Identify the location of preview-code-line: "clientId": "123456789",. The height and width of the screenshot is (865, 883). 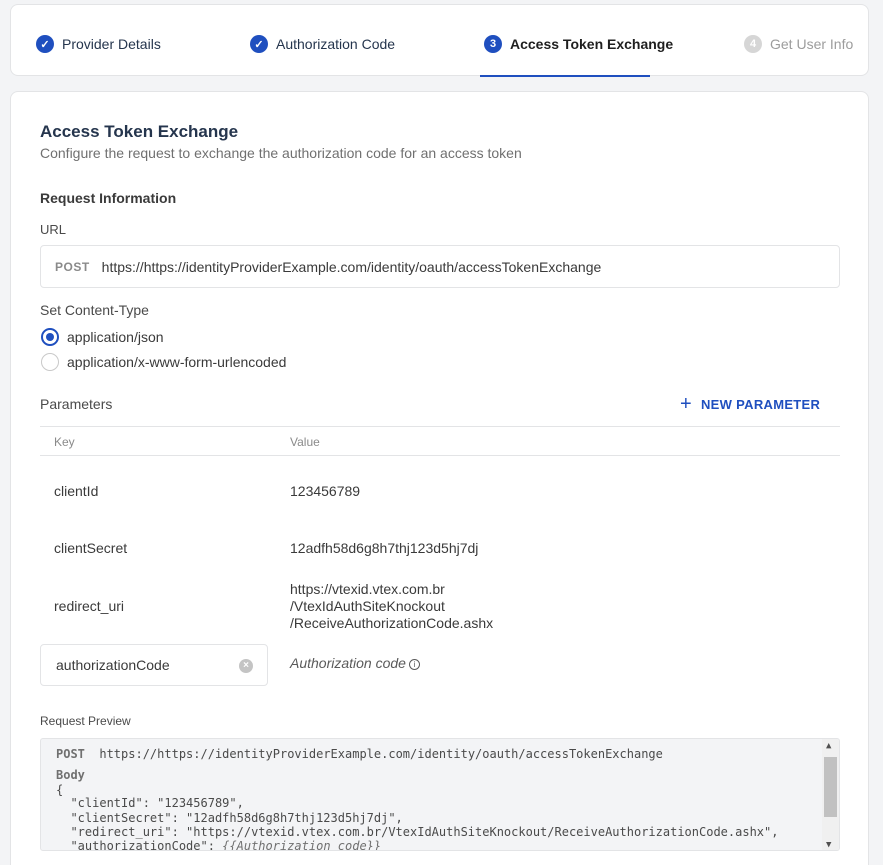
(150, 803).